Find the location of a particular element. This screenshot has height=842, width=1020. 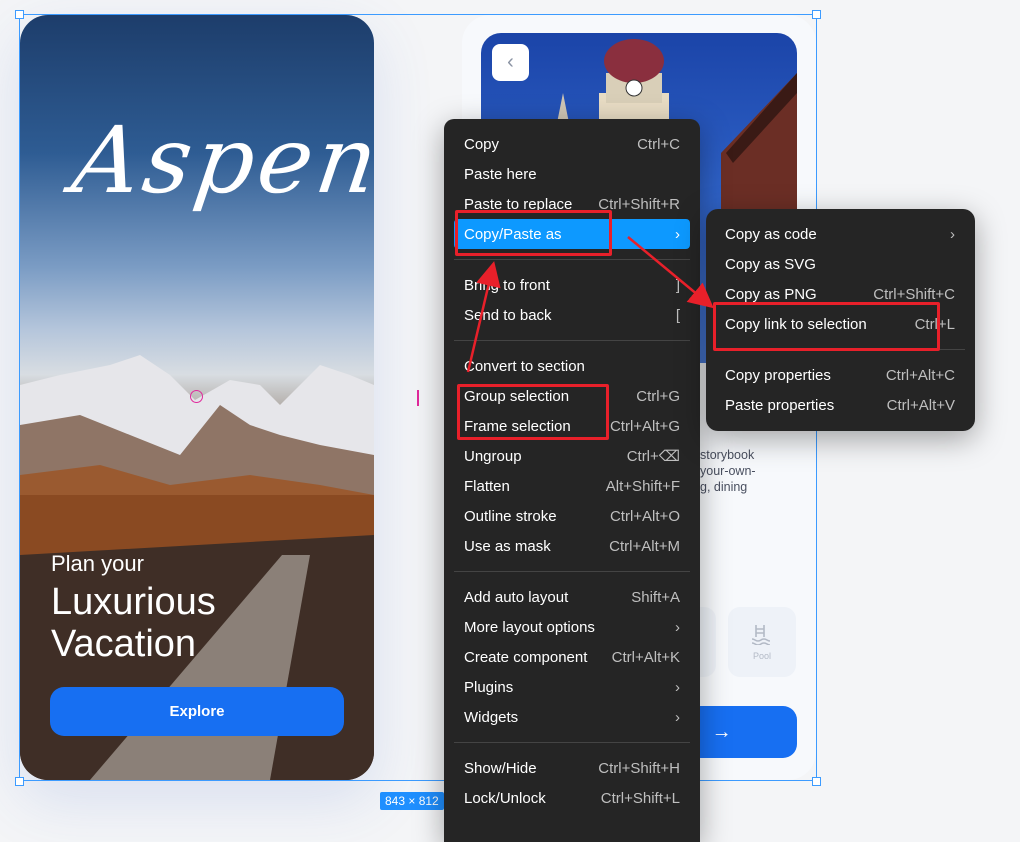

menu-item-shortcut: Ctrl+Alt+C is located at coordinates (920, 375).